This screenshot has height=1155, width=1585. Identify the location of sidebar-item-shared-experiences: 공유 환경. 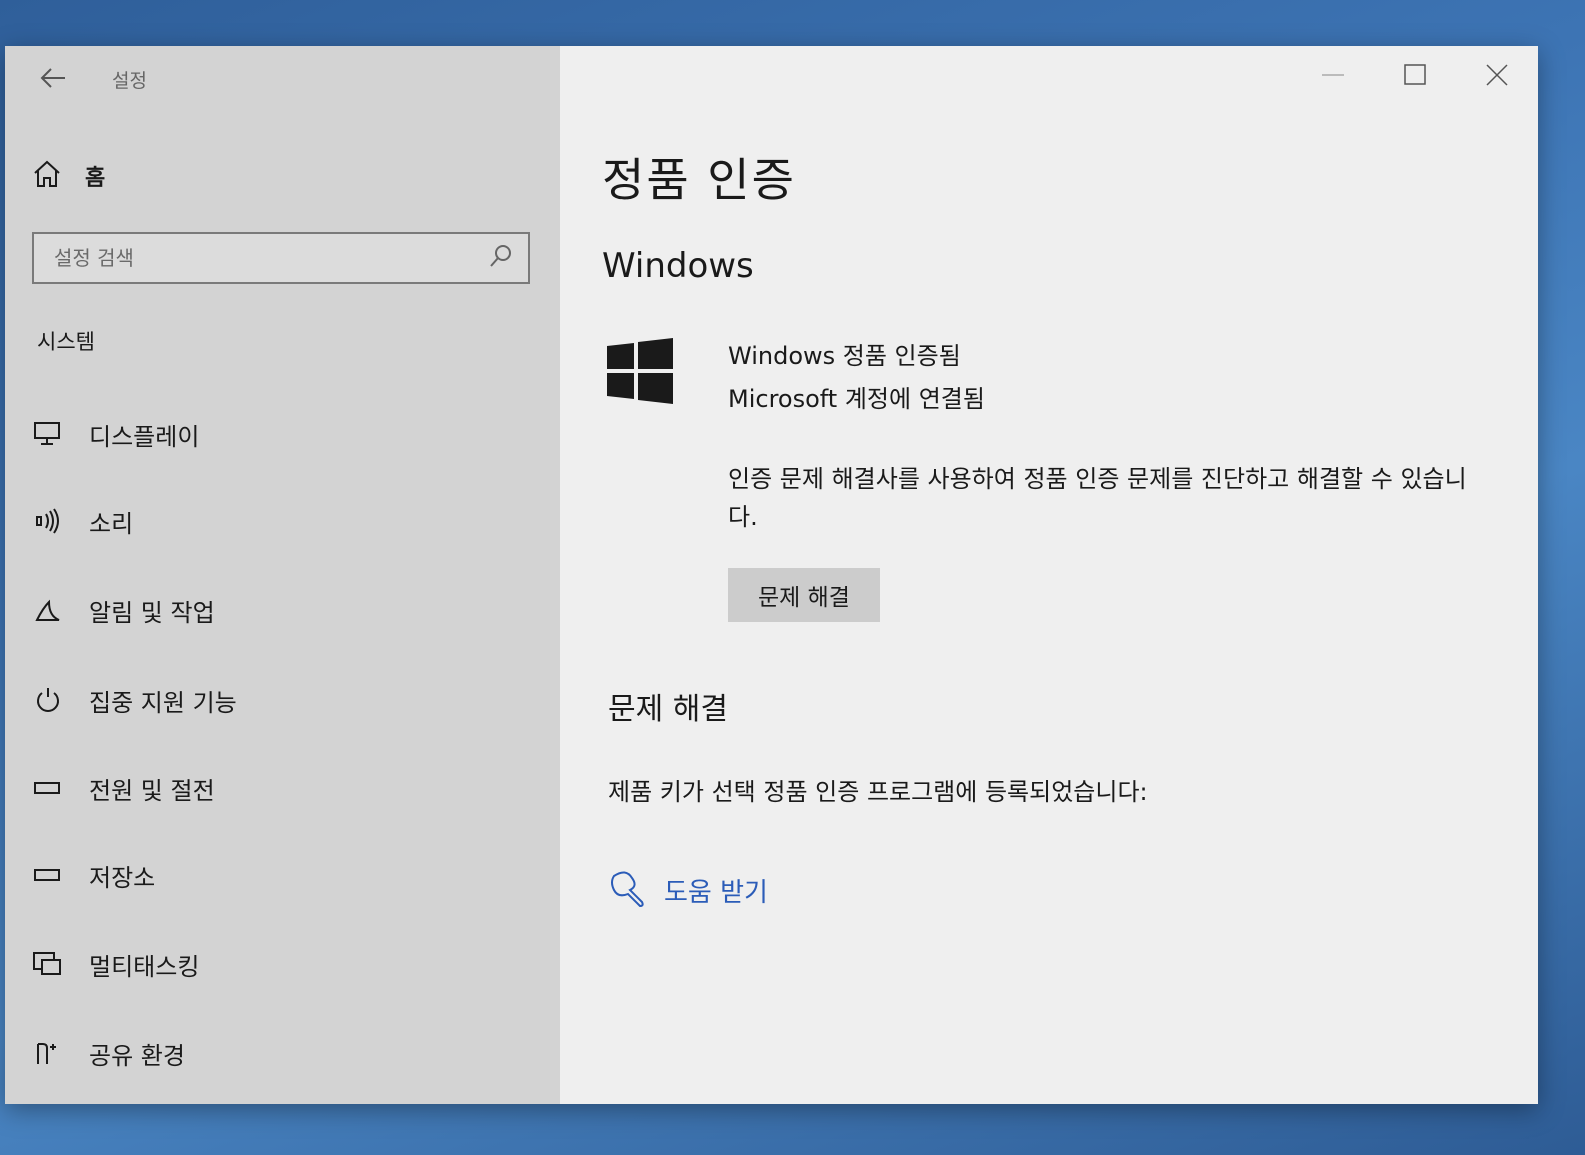
(108, 1053).